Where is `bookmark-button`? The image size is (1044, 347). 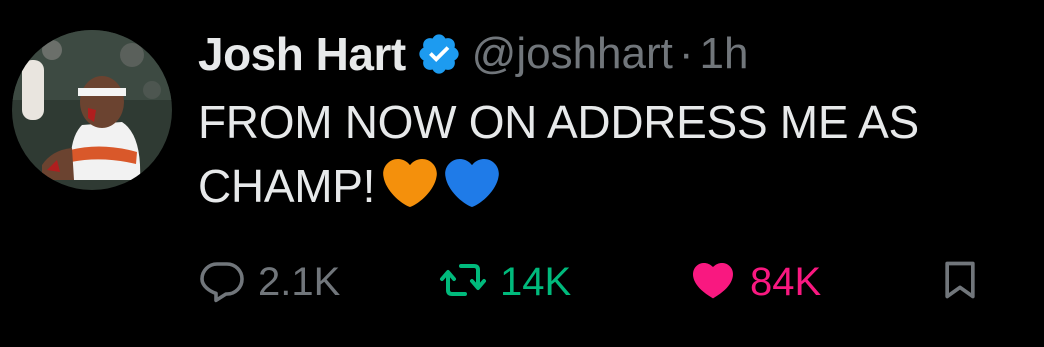 bookmark-button is located at coordinates (960, 282).